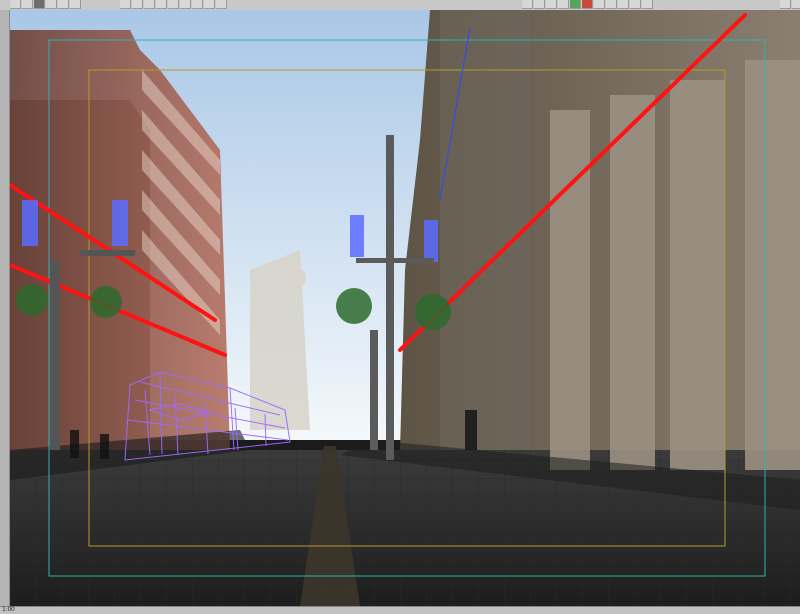  Describe the element at coordinates (296, 278) in the screenshot. I see `distant-dome` at that location.